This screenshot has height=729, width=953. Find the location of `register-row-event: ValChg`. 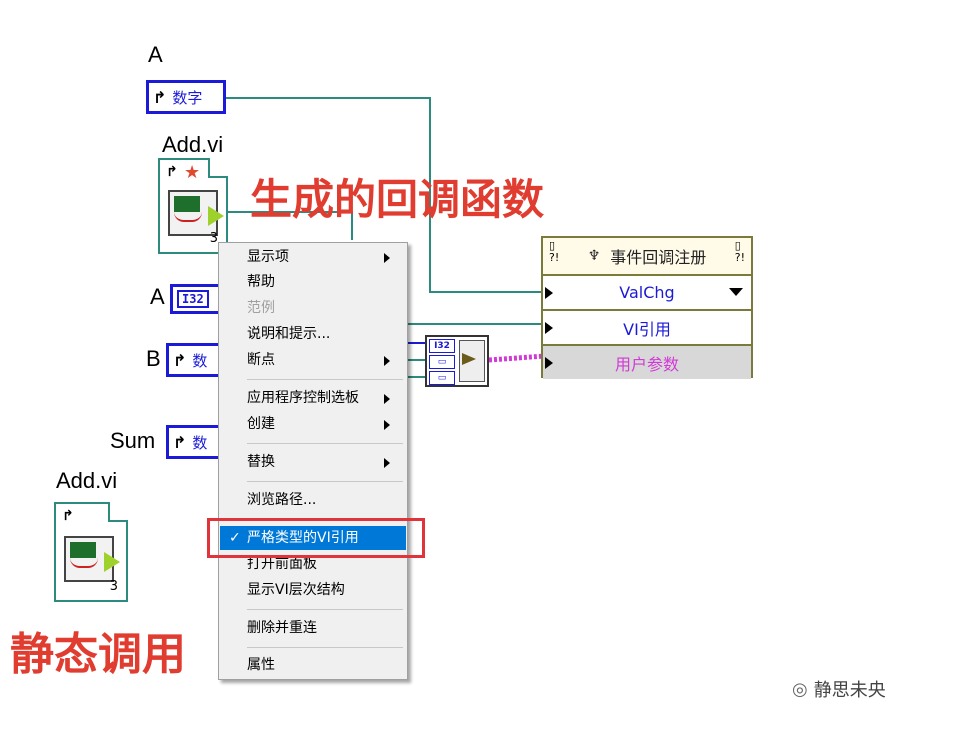

register-row-event: ValChg is located at coordinates (647, 293).